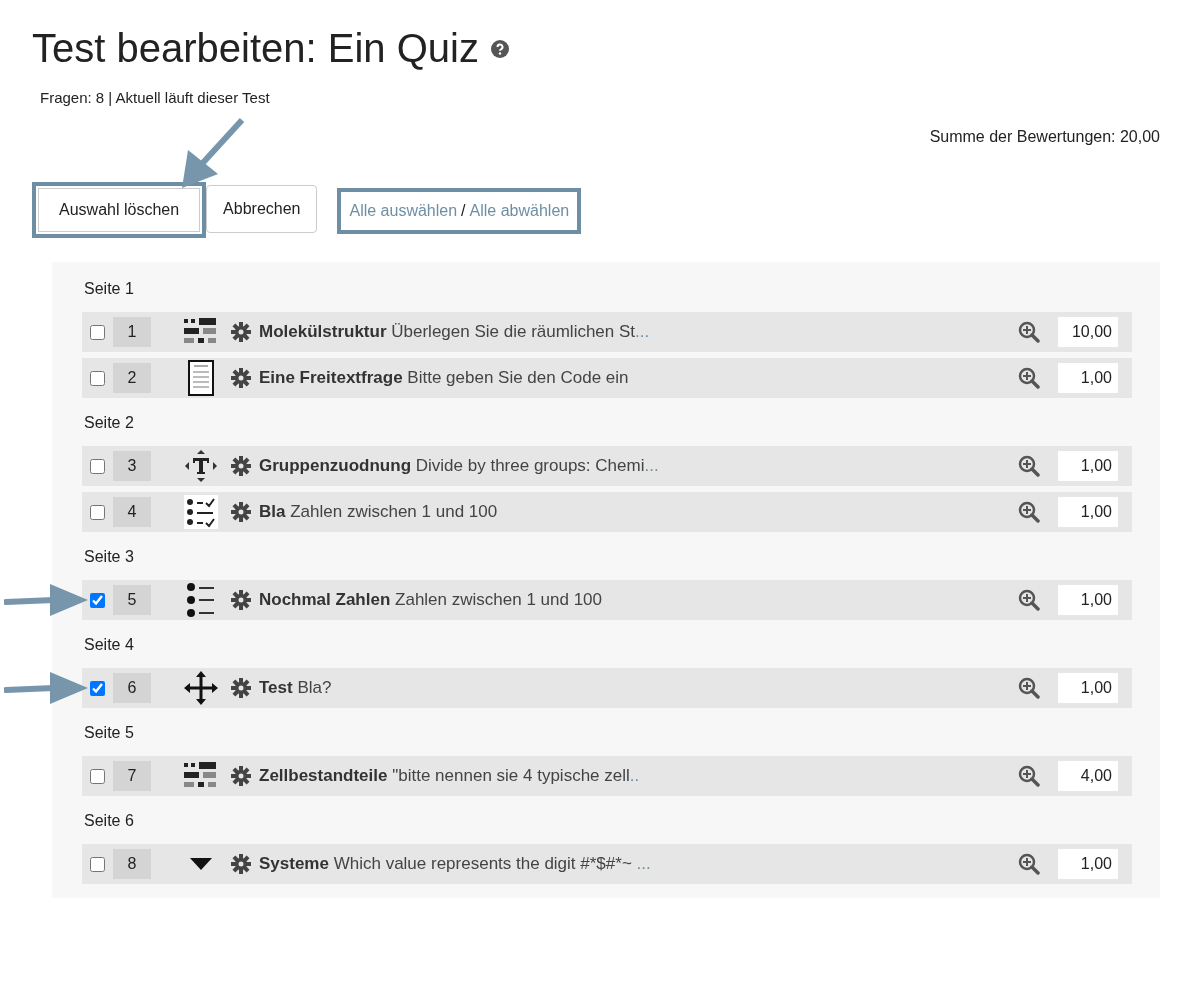 The height and width of the screenshot is (986, 1200). Describe the element at coordinates (450, 776) in the screenshot. I see `question-text: Zellbestandteile "bitte nennen sie 4 typische zell..` at that location.